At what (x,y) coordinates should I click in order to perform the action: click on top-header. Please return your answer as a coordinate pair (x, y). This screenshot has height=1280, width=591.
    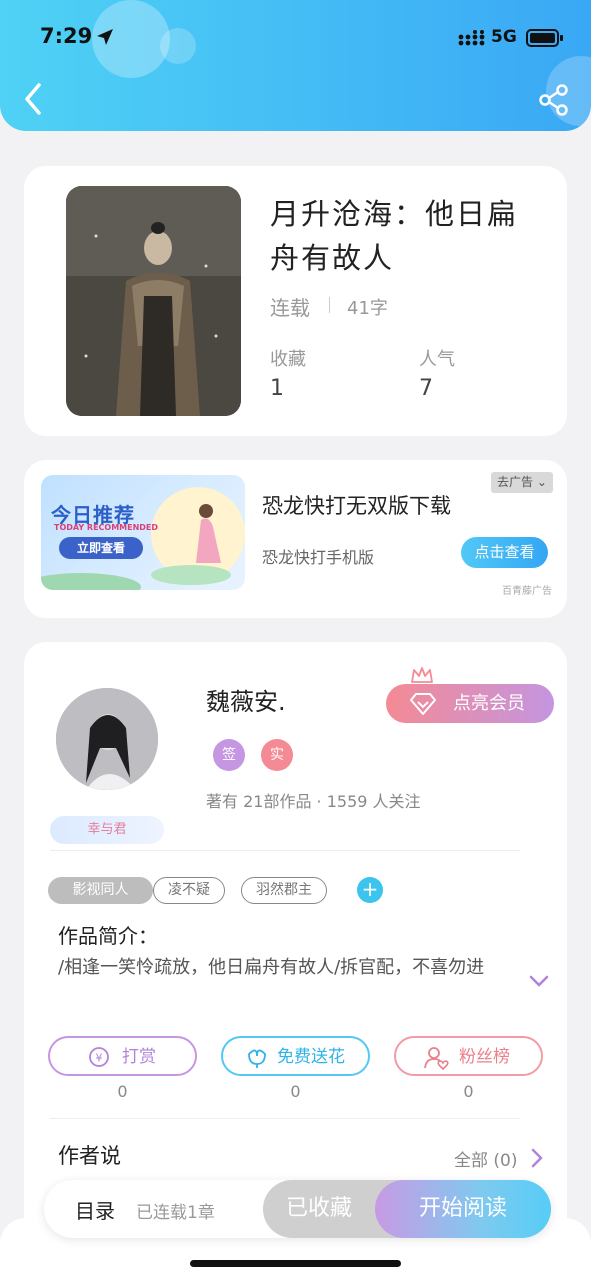
    Looking at the image, I should click on (295, 65).